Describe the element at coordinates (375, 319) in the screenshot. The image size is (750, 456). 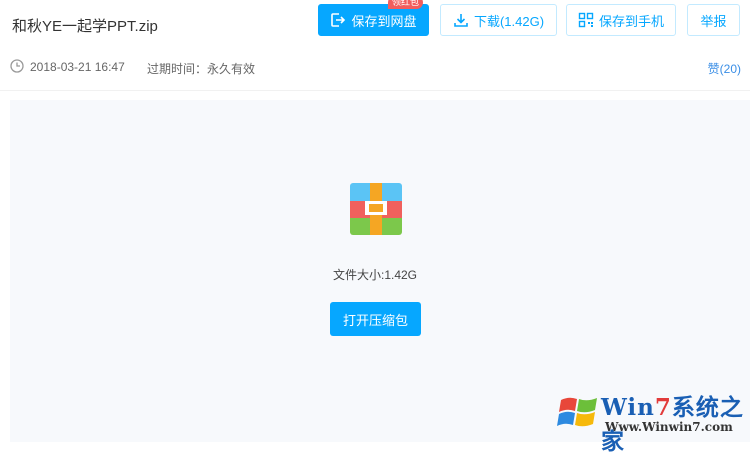
I see `open-archive-button: 打开压缩包` at that location.